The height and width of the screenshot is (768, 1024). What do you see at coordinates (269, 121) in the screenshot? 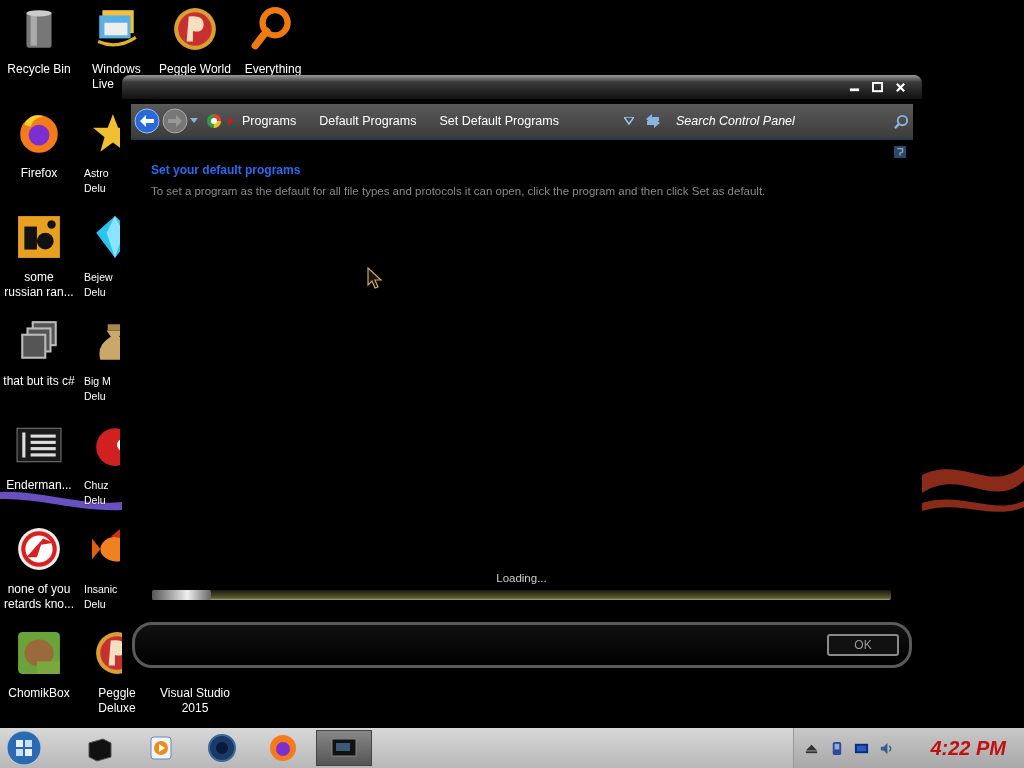
I see `breadcrumb-item: Programs` at bounding box center [269, 121].